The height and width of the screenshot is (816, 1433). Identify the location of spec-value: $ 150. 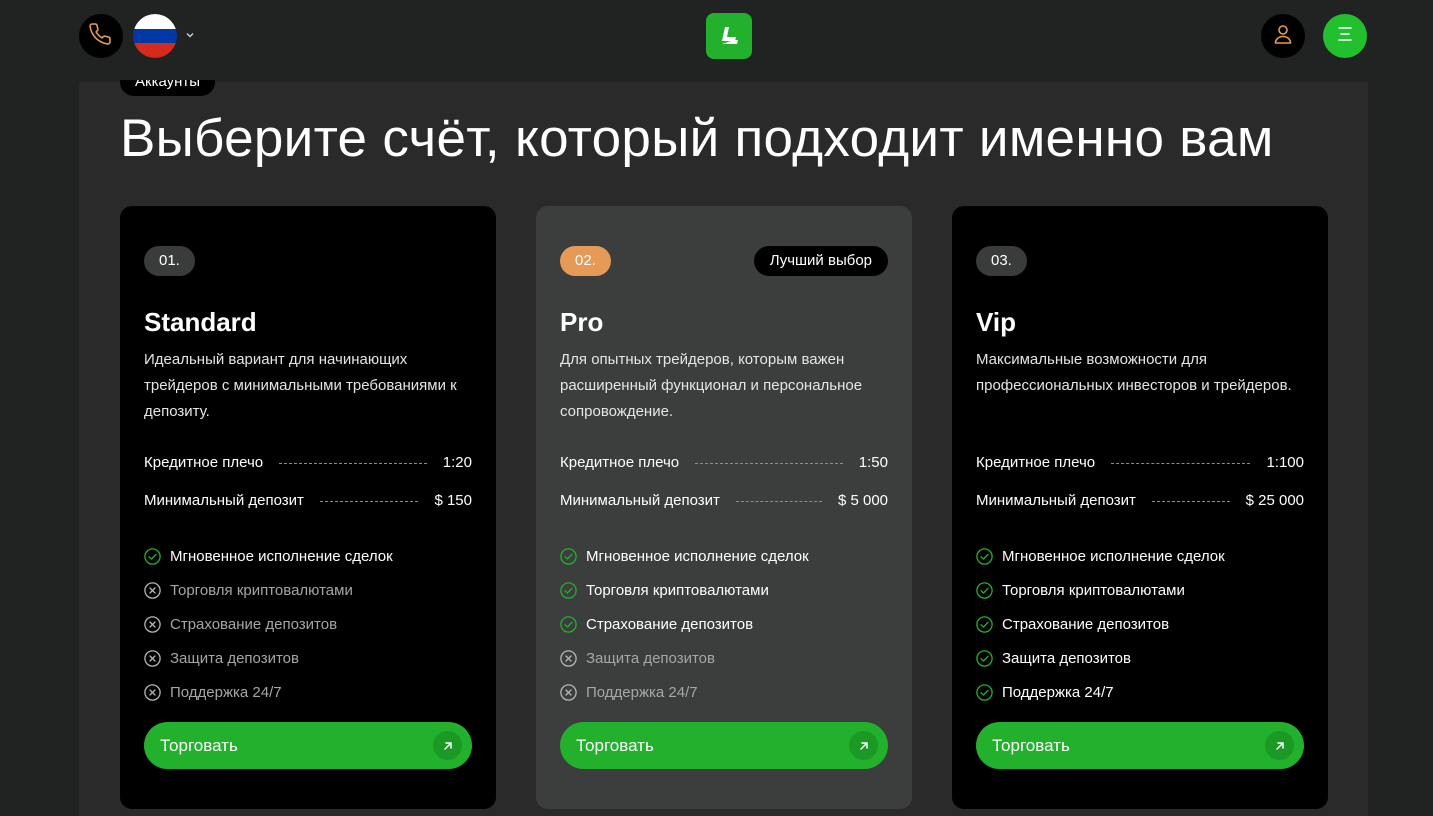
(453, 500).